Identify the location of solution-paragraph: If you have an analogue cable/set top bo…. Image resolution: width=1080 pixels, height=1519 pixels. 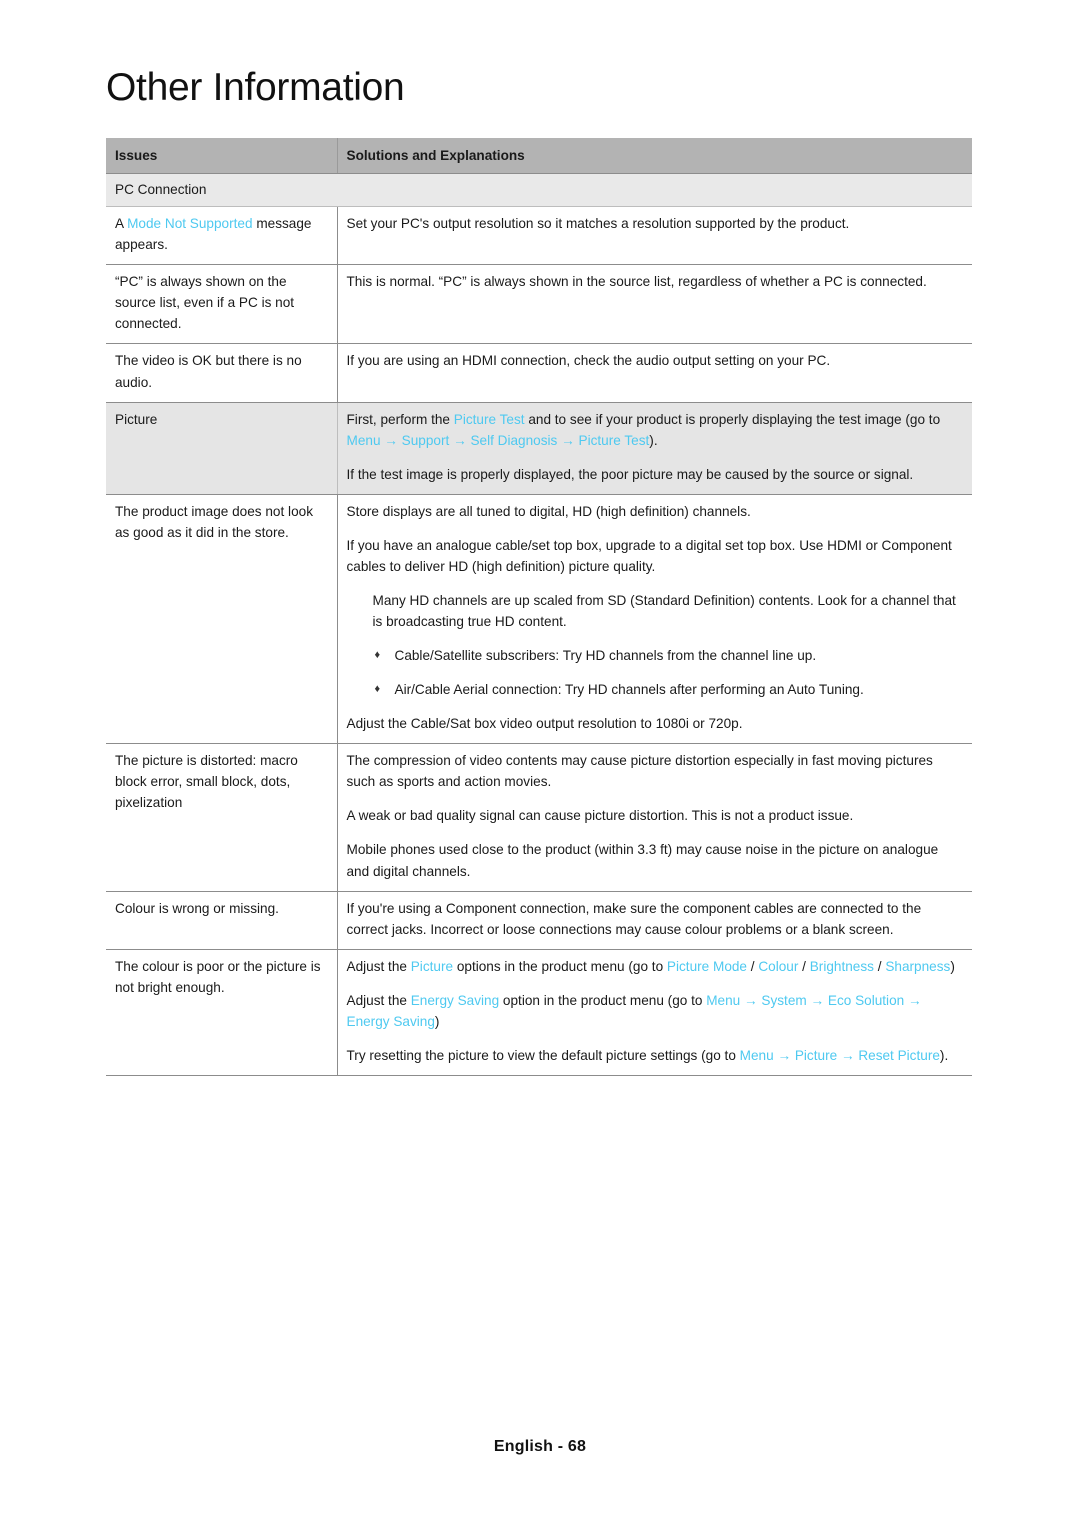
(649, 555).